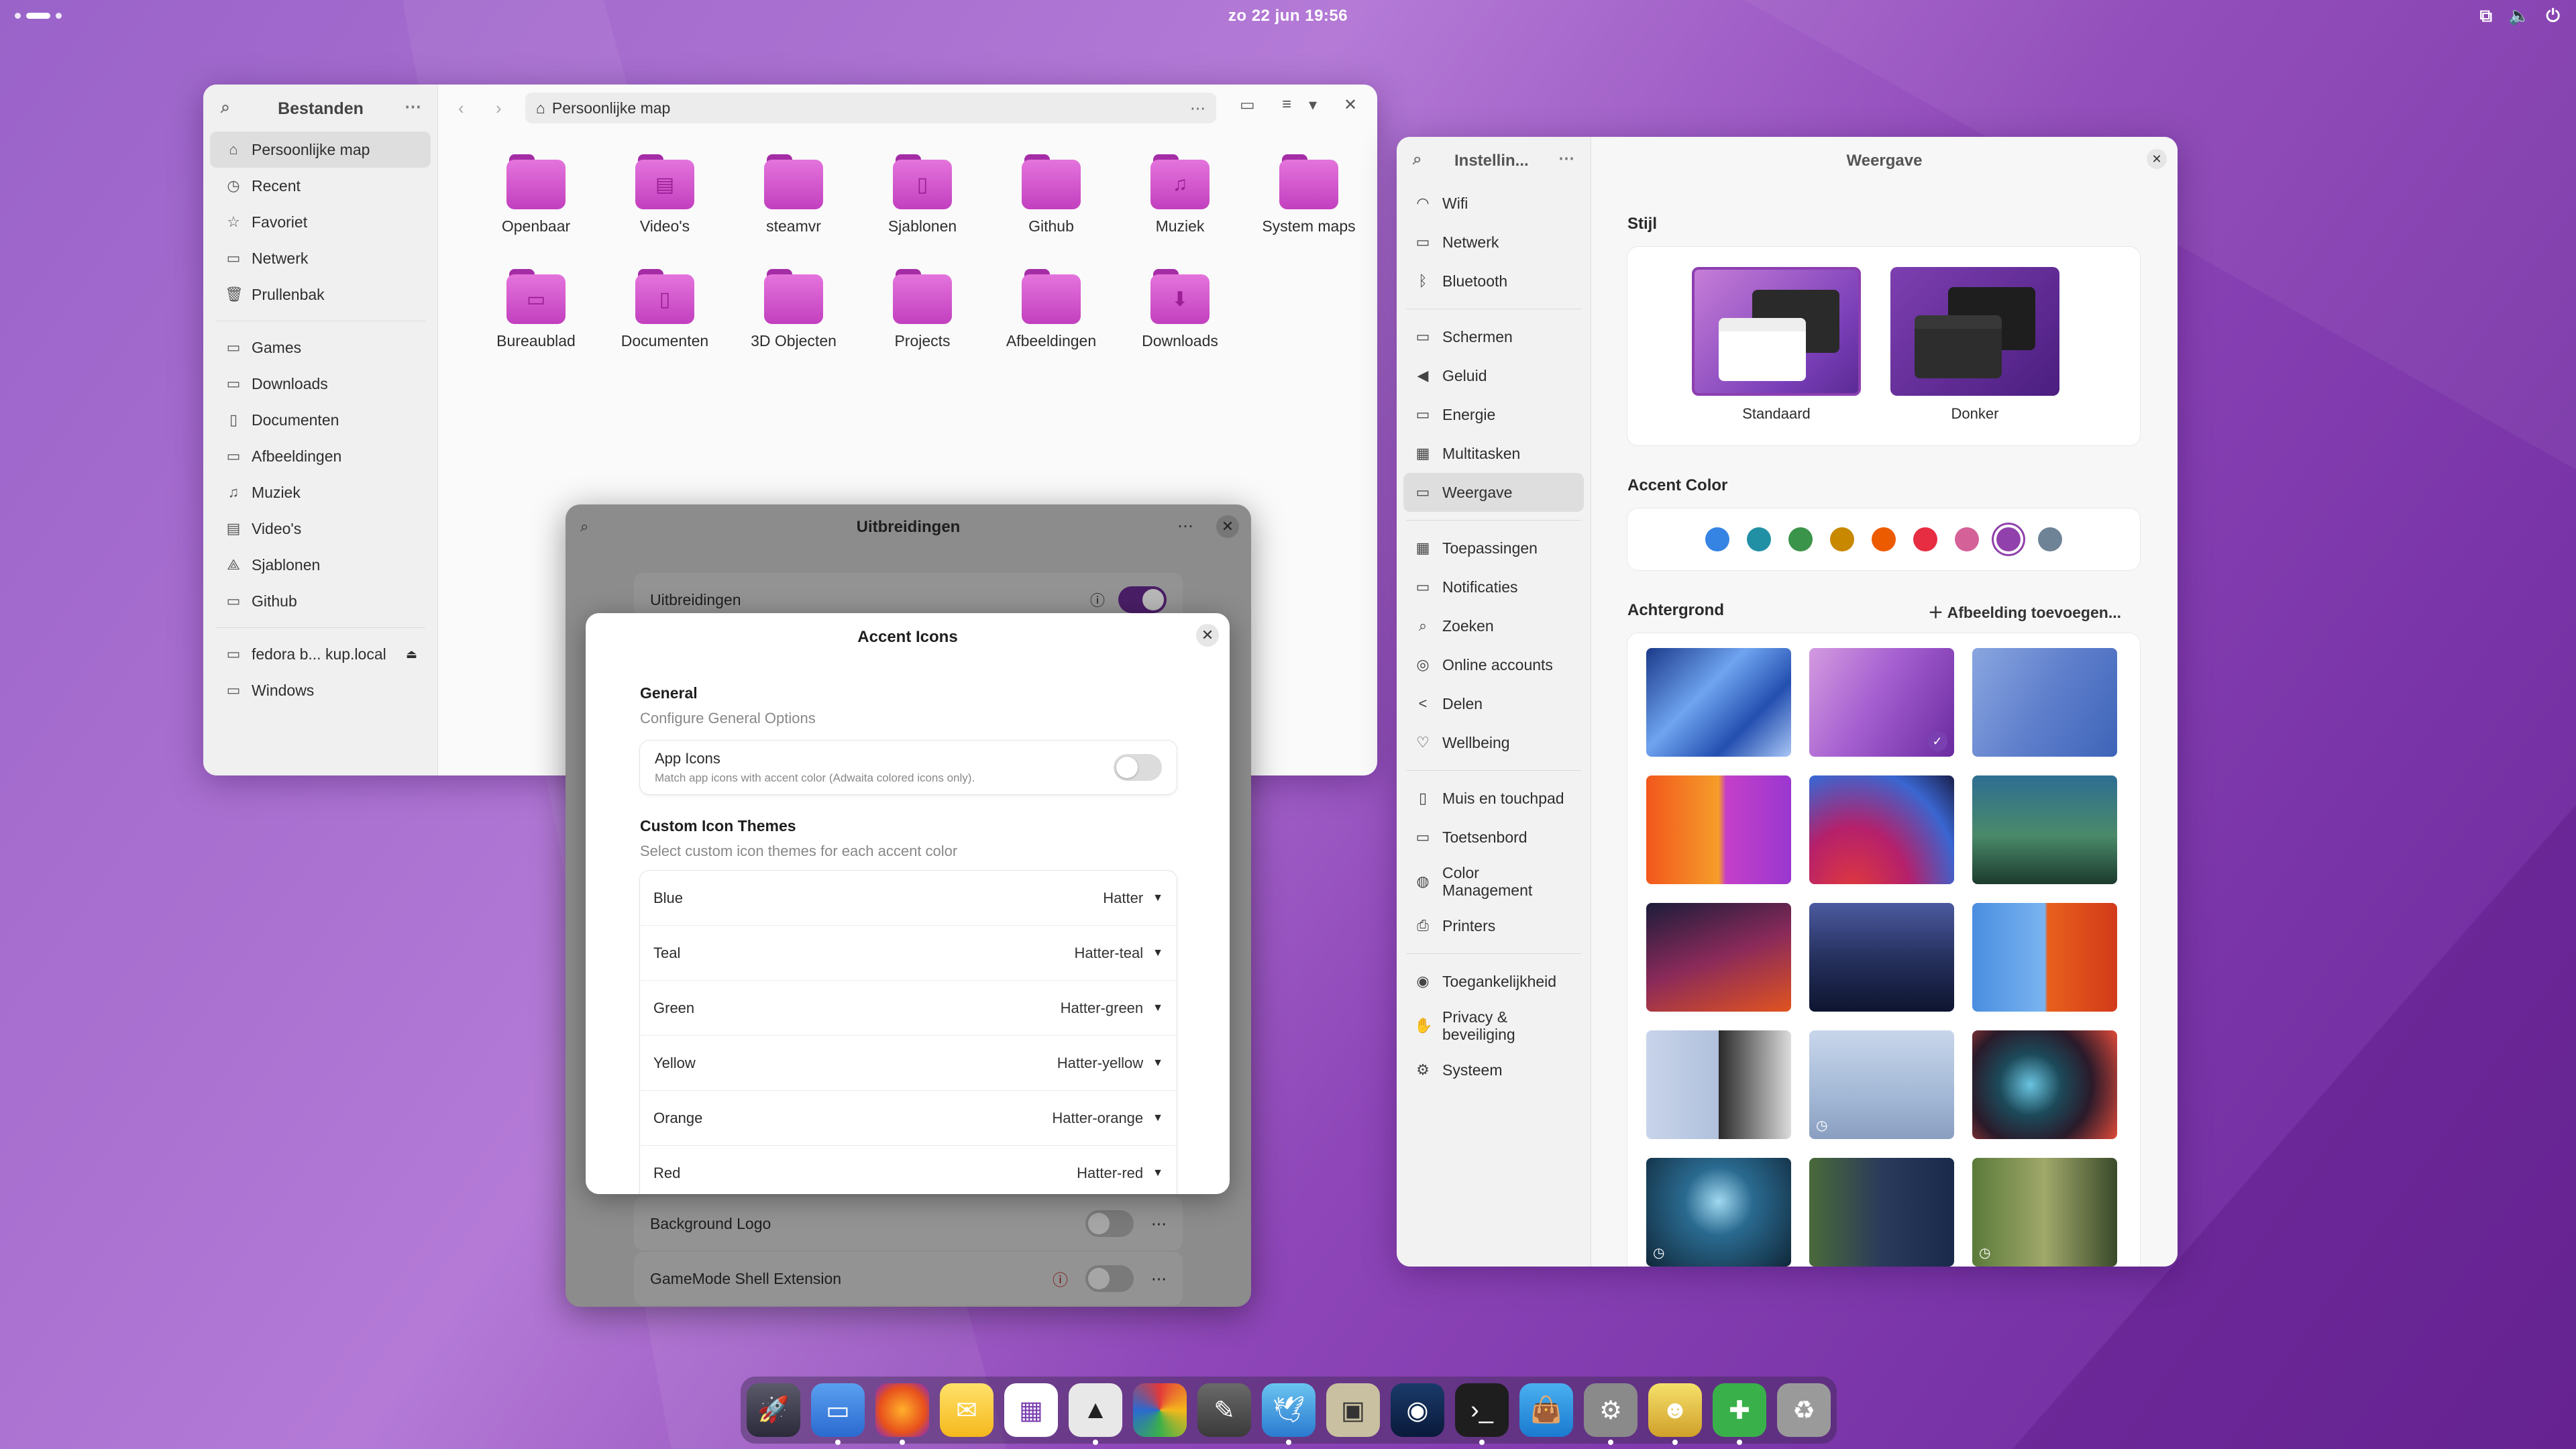 This screenshot has height=1449, width=2576. I want to click on settings-nav-item: ▦ Toepassingen, so click(1493, 548).